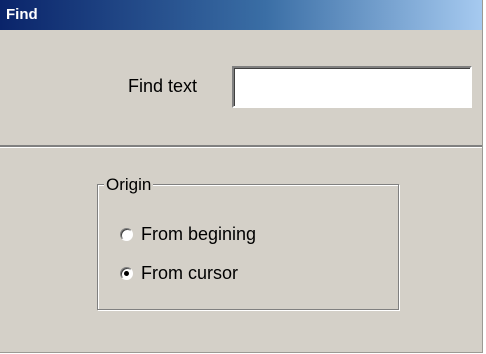  Describe the element at coordinates (198, 234) in the screenshot. I see `from-beginning-label: From begining` at that location.